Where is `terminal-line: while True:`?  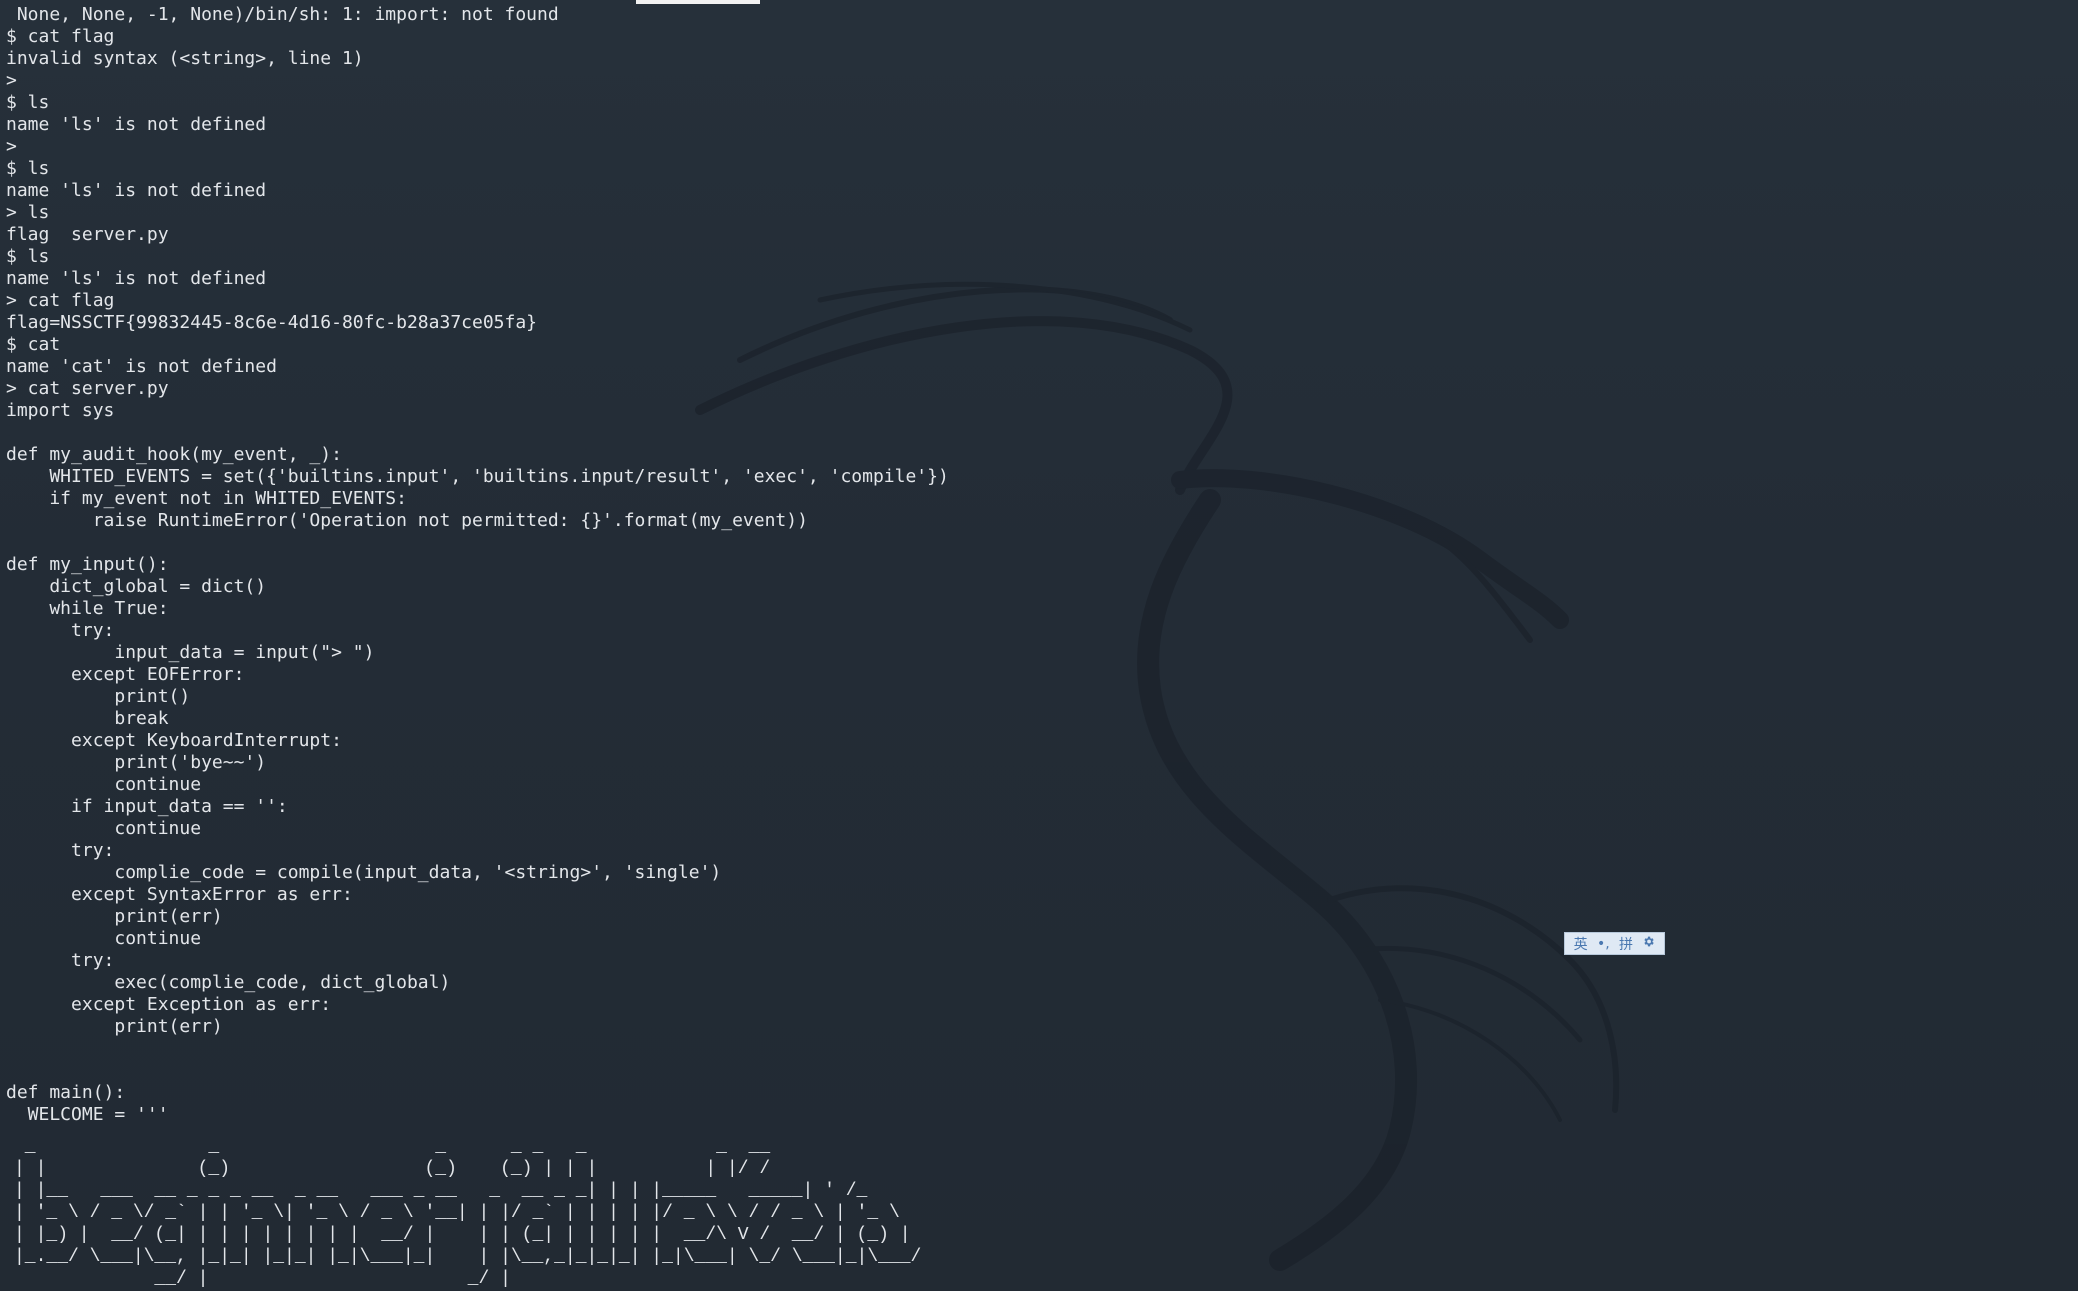
terminal-line: while True: is located at coordinates (87, 608).